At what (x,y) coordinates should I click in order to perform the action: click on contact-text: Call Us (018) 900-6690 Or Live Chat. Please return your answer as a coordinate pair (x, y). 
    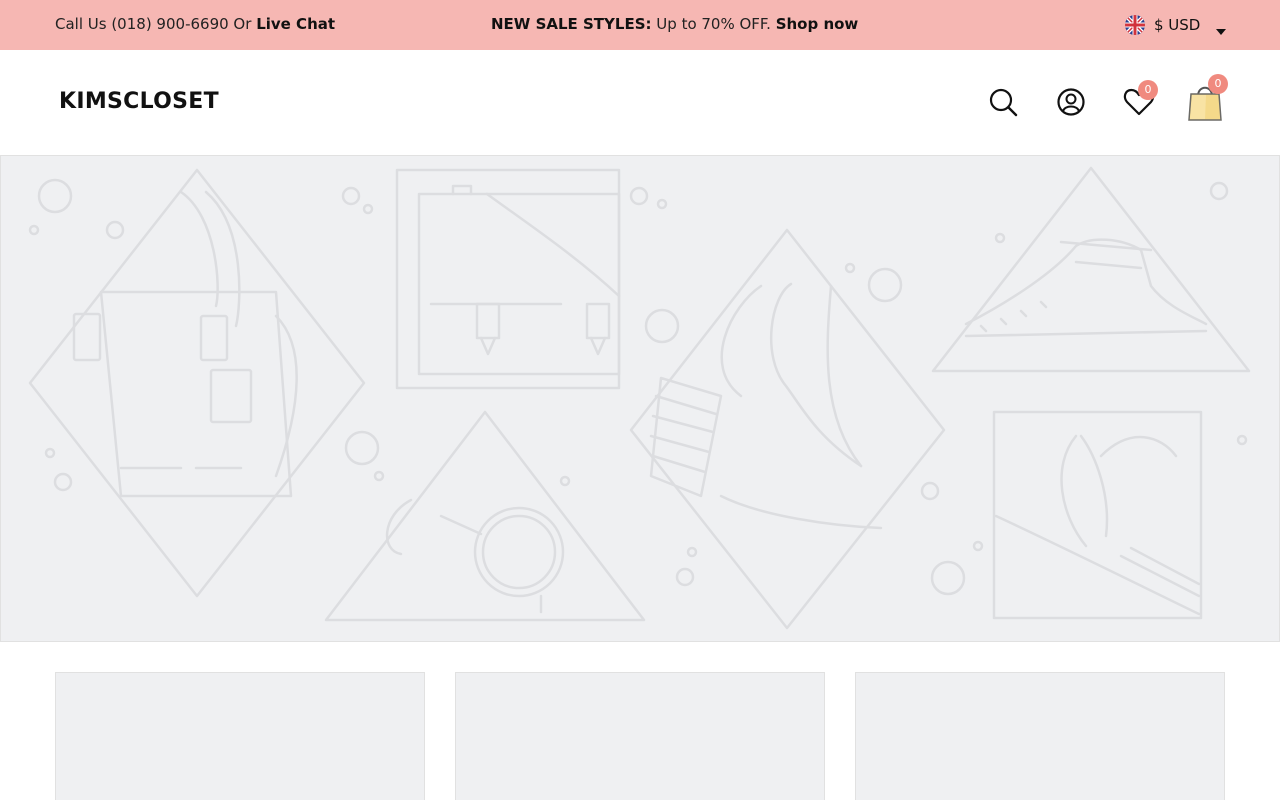
    Looking at the image, I should click on (195, 24).